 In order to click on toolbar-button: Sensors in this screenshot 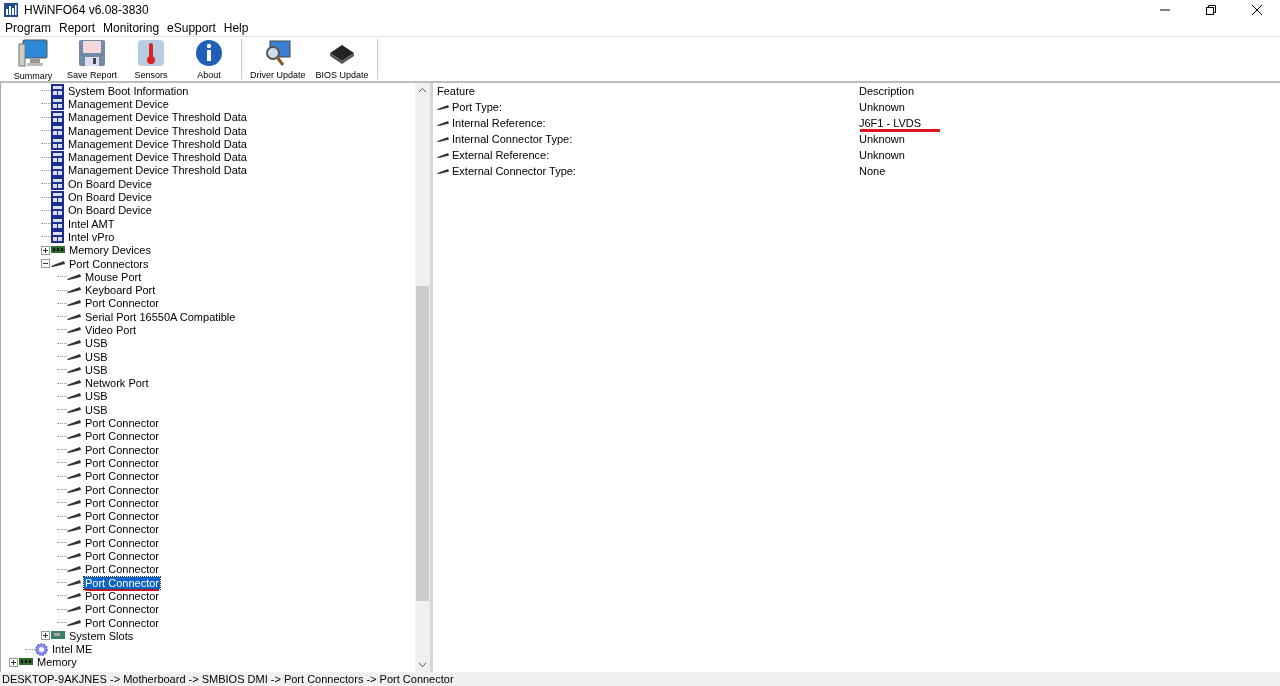, I will do `click(151, 59)`.